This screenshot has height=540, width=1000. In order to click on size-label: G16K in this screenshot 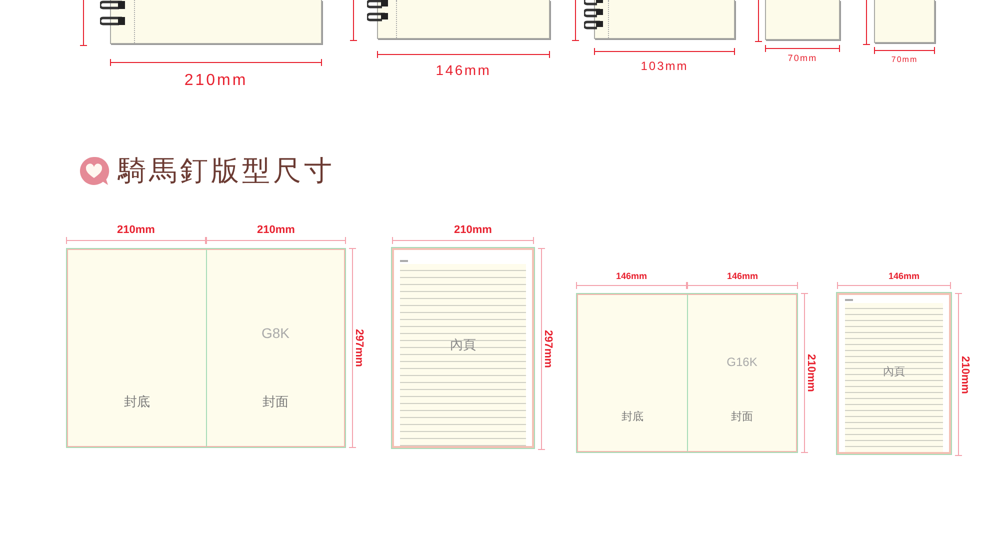, I will do `click(742, 362)`.